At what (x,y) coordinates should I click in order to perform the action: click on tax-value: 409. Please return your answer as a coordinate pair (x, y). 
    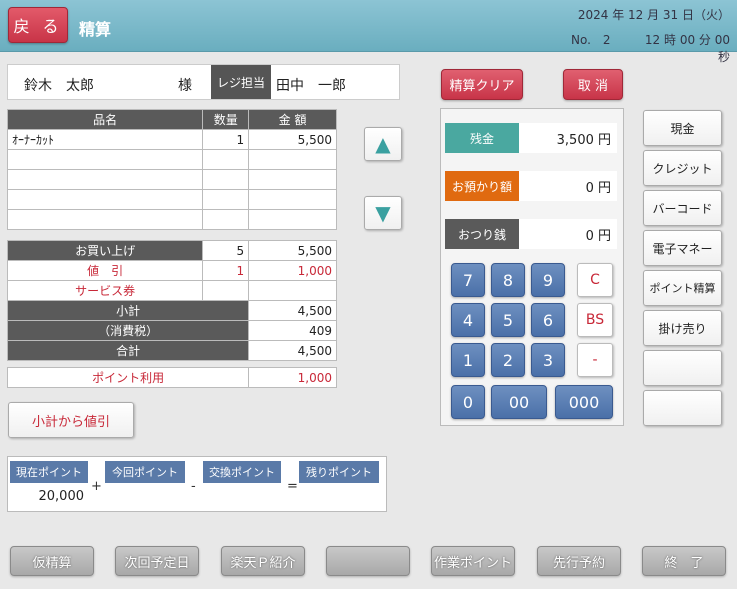
    Looking at the image, I should click on (292, 330).